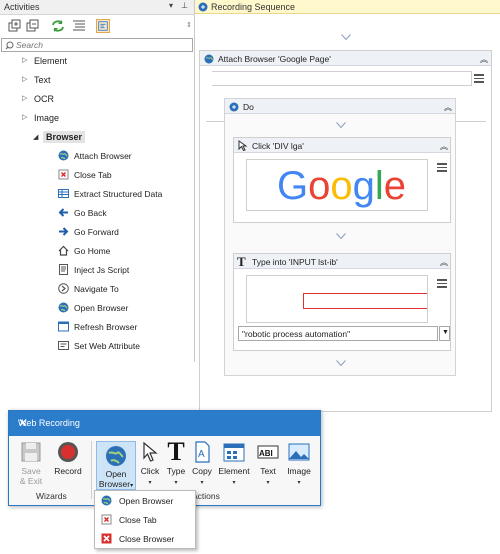 The height and width of the screenshot is (554, 500). What do you see at coordinates (107, 346) in the screenshot?
I see `activity-label: Set Web Attribute` at bounding box center [107, 346].